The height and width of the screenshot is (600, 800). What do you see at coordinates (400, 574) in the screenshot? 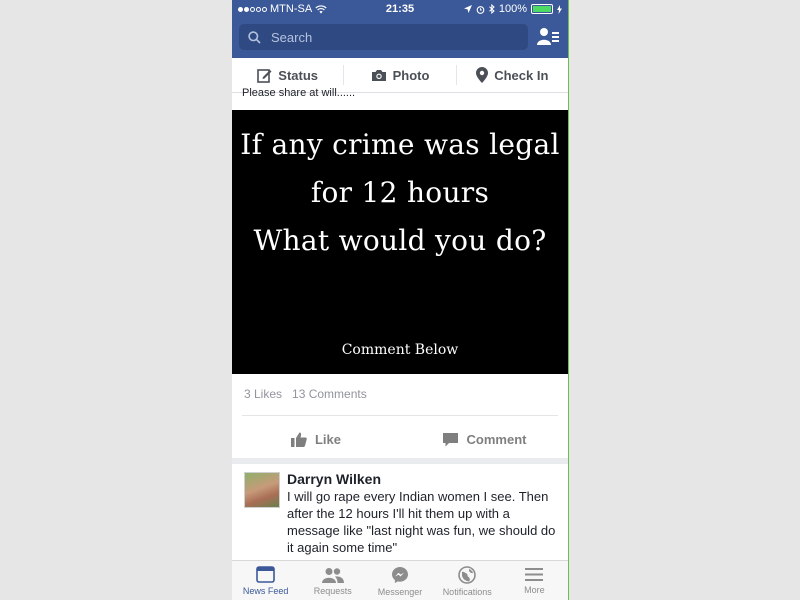
I see `messenger-icon` at bounding box center [400, 574].